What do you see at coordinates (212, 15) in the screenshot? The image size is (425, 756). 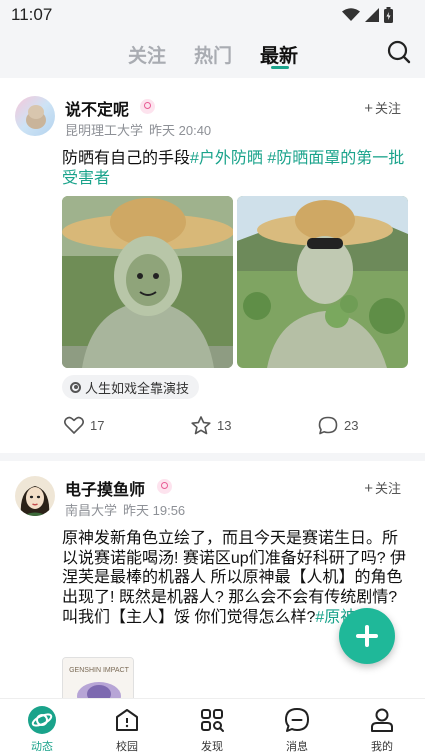 I see `status-bar: 11:07` at bounding box center [212, 15].